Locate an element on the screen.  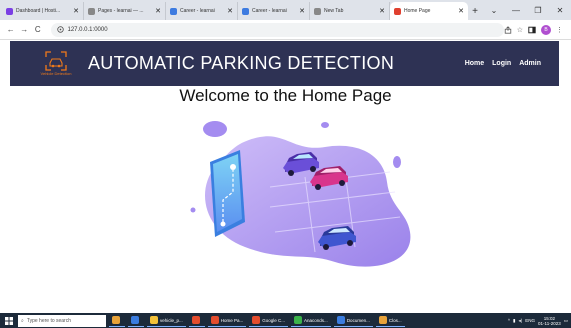
share-icon is located at coordinates (508, 29).